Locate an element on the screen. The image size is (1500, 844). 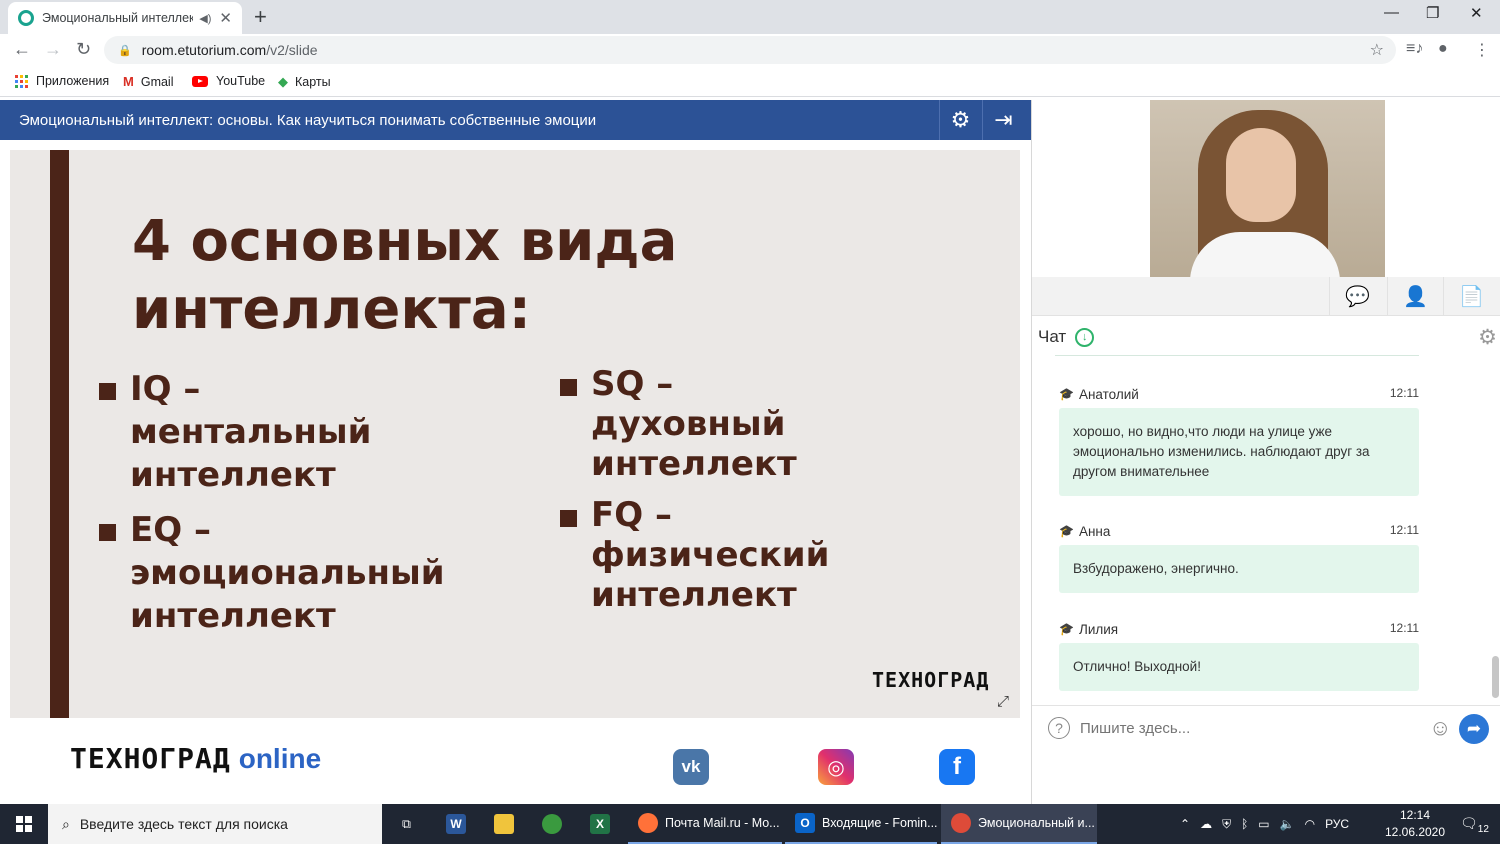
address-bar: 🔒 room.etutorium.com/v2/slide ☆ is located at coordinates (750, 50).